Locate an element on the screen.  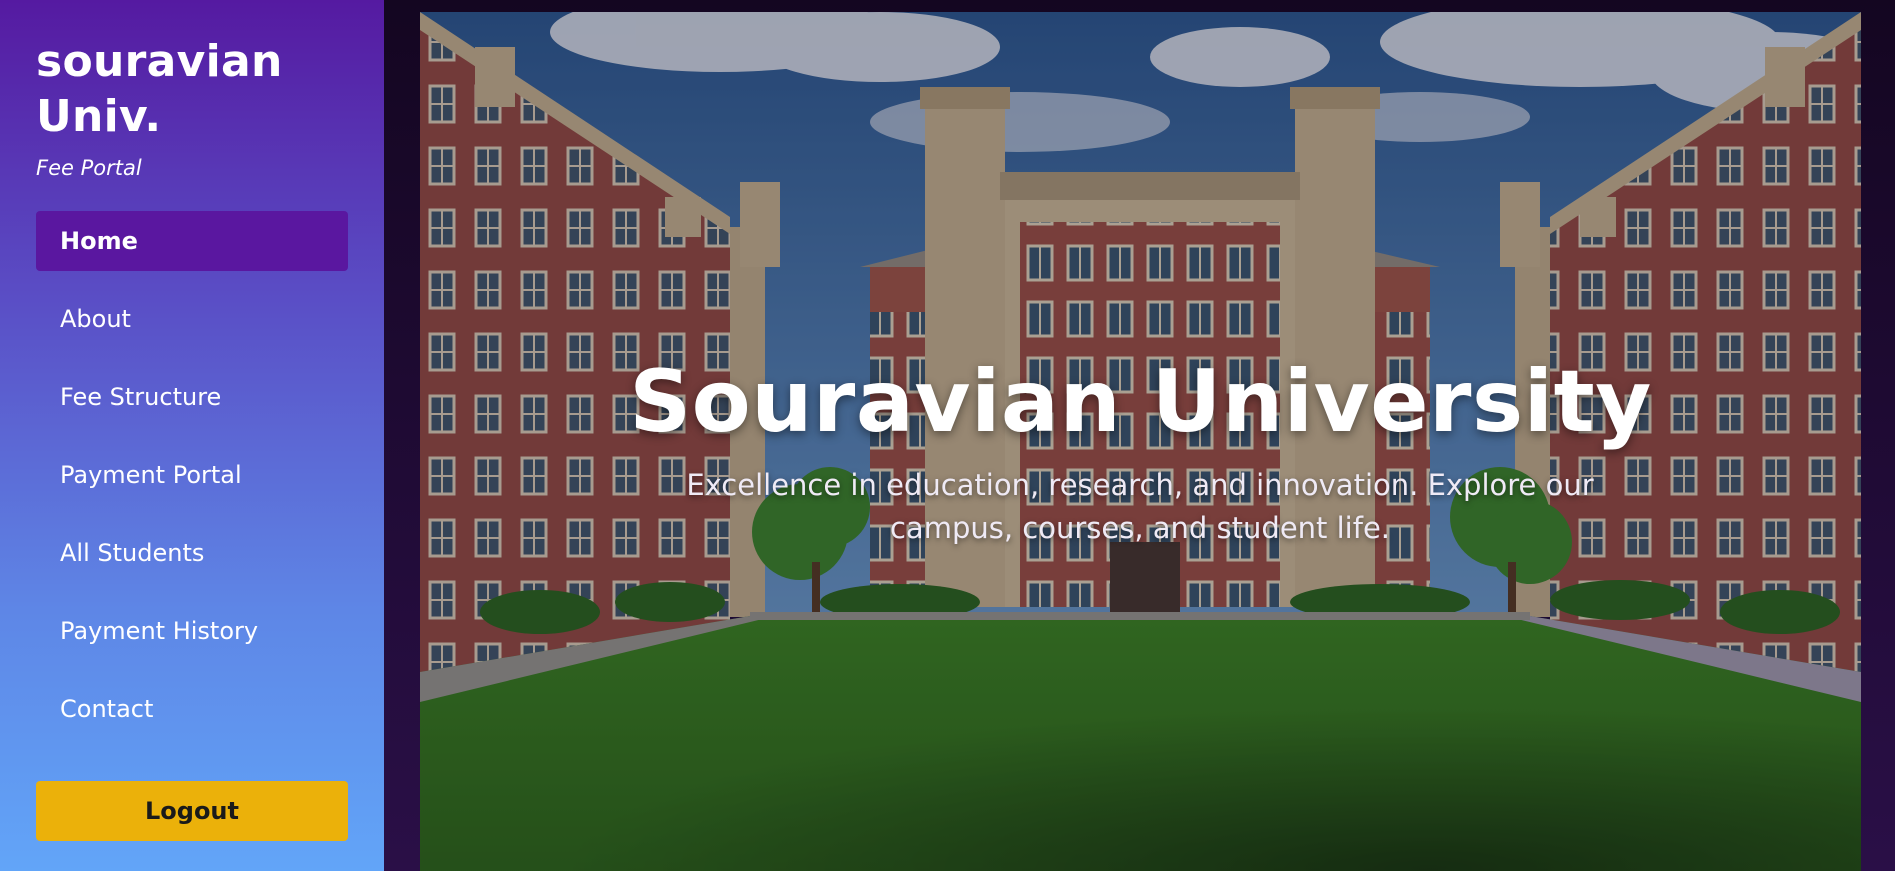
hero-title: Souravian University is located at coordinates (1140, 402).